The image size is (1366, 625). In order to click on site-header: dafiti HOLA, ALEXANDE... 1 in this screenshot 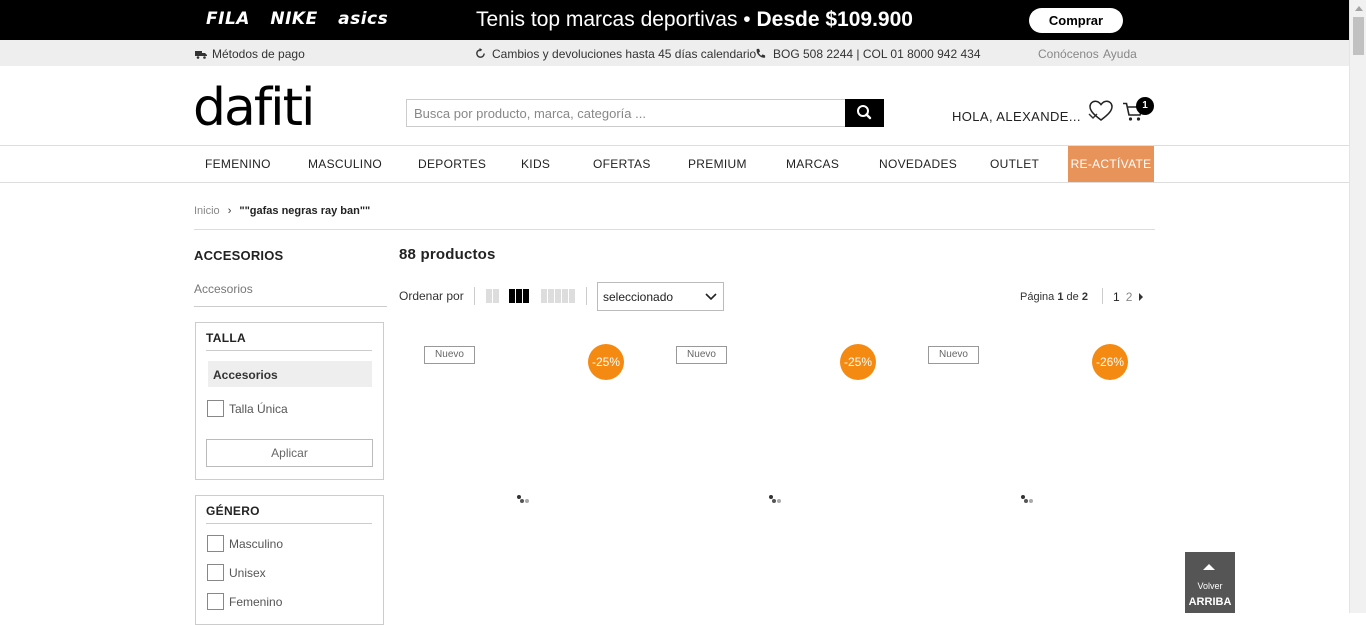, I will do `click(674, 106)`.